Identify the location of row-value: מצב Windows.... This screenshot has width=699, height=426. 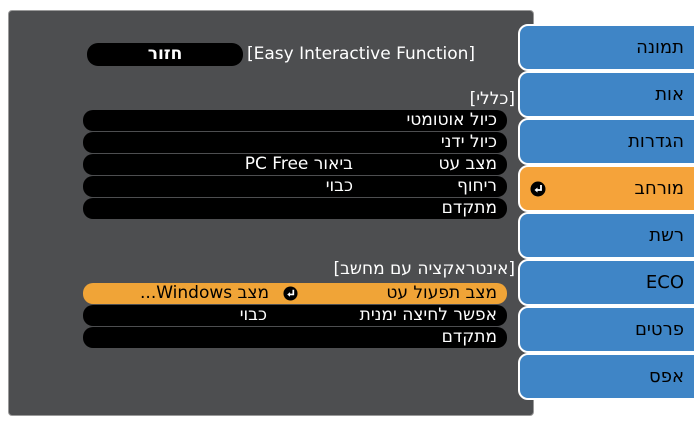
(204, 293).